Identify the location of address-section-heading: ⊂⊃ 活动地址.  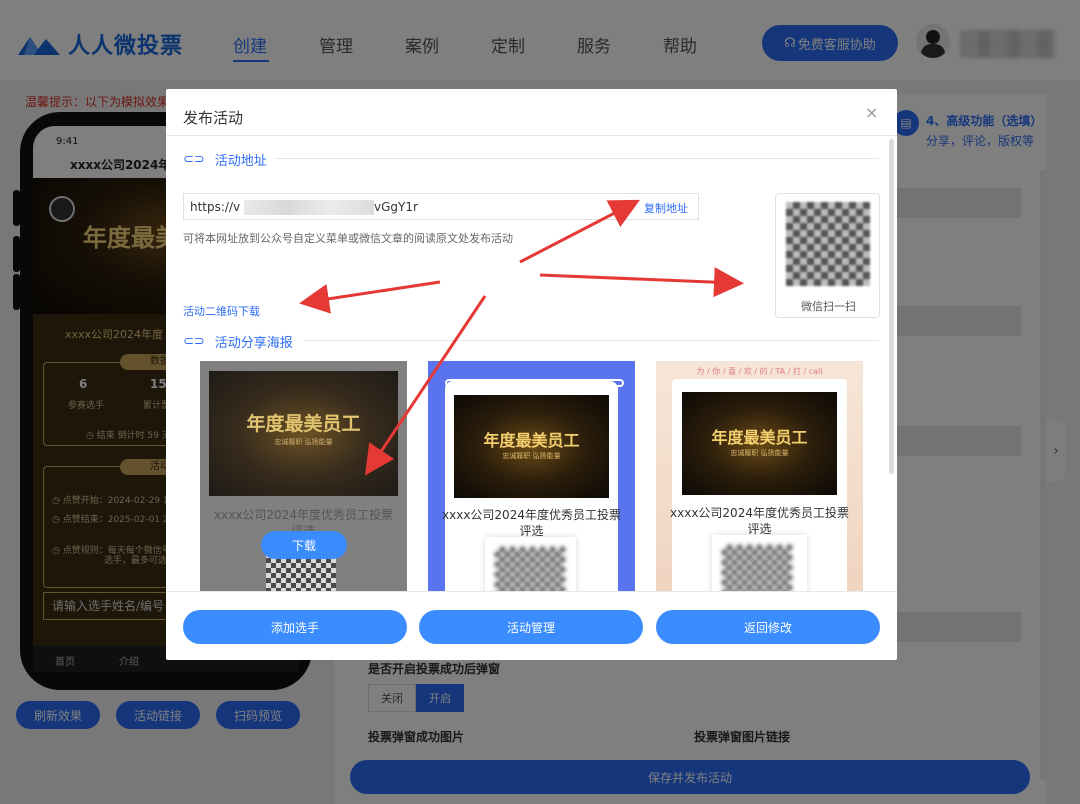
(225, 159).